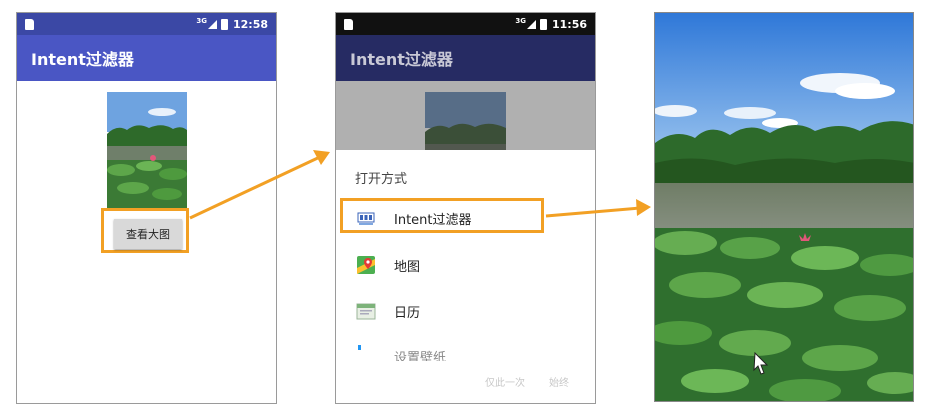 The height and width of the screenshot is (414, 937). What do you see at coordinates (381, 179) in the screenshot?
I see `sheet-title: 打开方式` at bounding box center [381, 179].